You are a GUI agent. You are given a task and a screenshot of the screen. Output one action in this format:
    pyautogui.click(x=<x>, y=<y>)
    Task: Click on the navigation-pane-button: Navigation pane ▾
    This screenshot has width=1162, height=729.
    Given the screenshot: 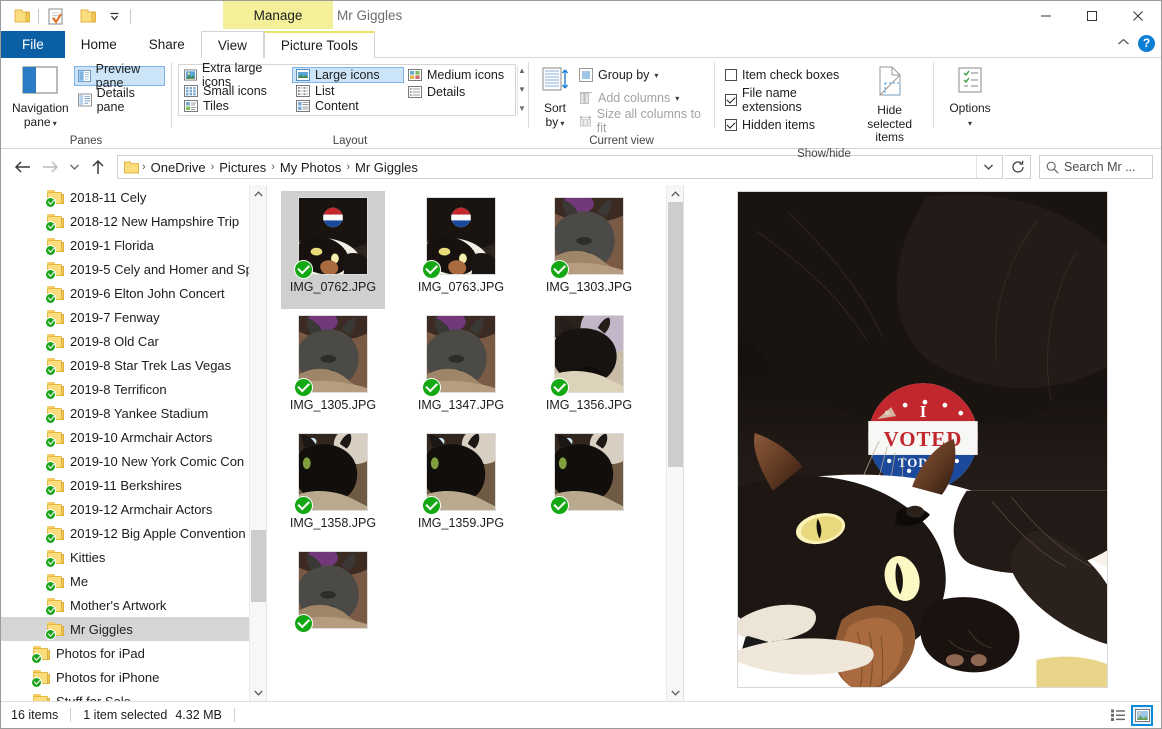 What is the action you would take?
    pyautogui.click(x=40, y=97)
    